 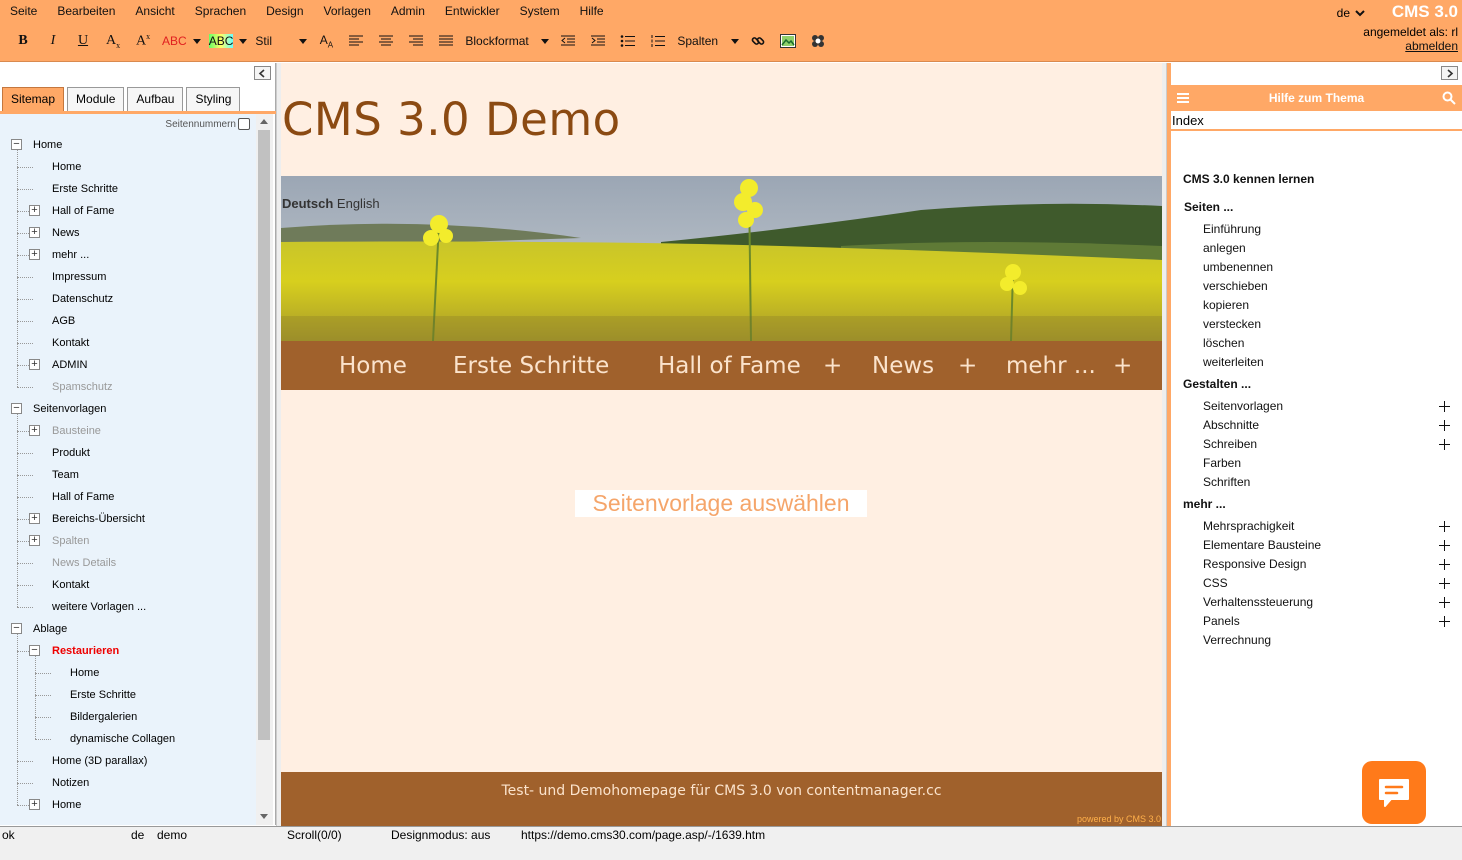 What do you see at coordinates (281, 41) in the screenshot?
I see `style-dropdown: Stil` at bounding box center [281, 41].